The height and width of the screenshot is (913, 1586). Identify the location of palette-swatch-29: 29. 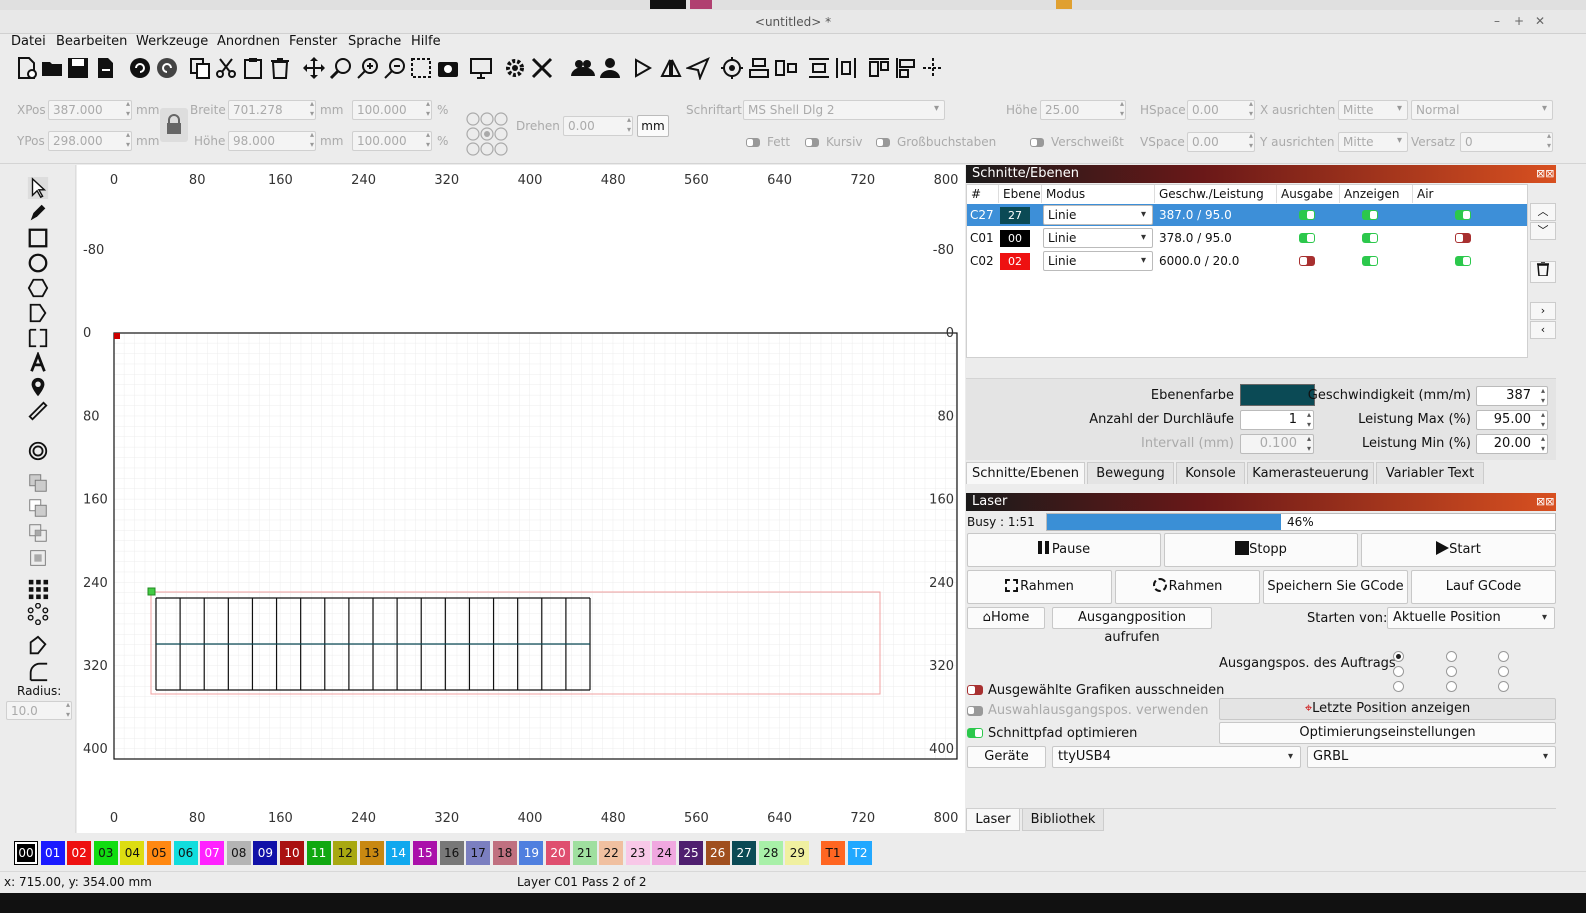
(797, 853).